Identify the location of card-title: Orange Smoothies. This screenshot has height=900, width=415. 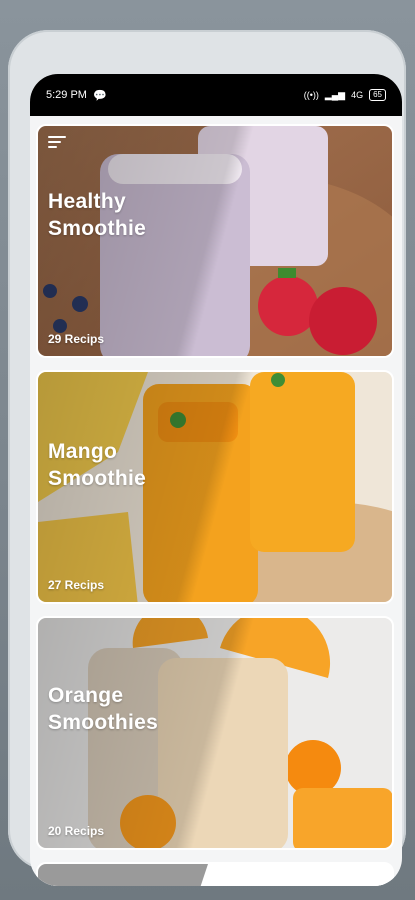
(103, 709).